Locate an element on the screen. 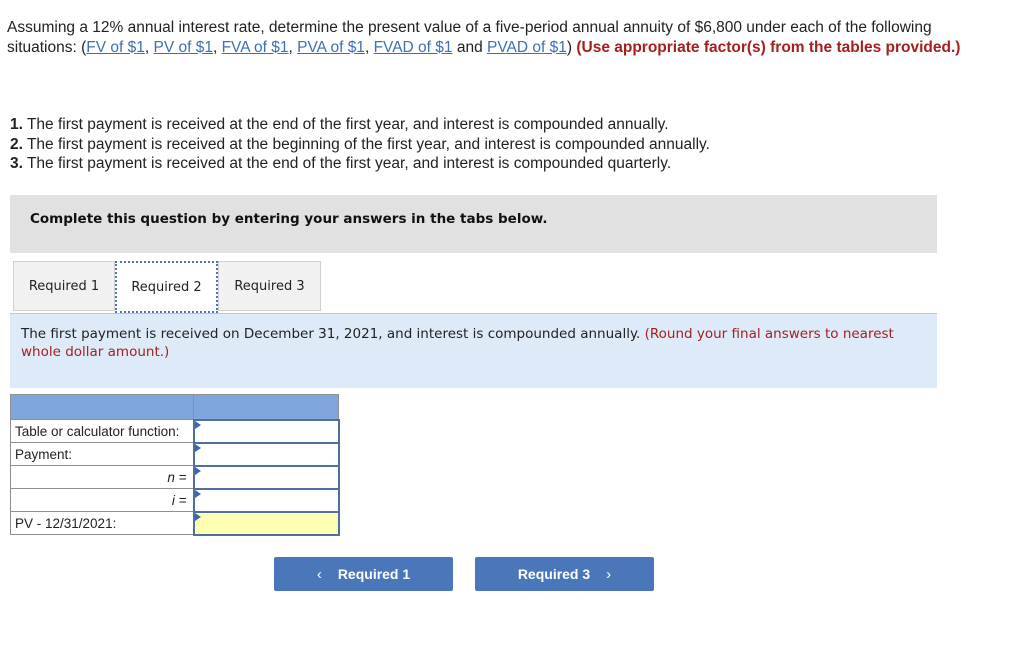 The image size is (1024, 649). link-fva-of-1: FVA of $1 is located at coordinates (255, 47).